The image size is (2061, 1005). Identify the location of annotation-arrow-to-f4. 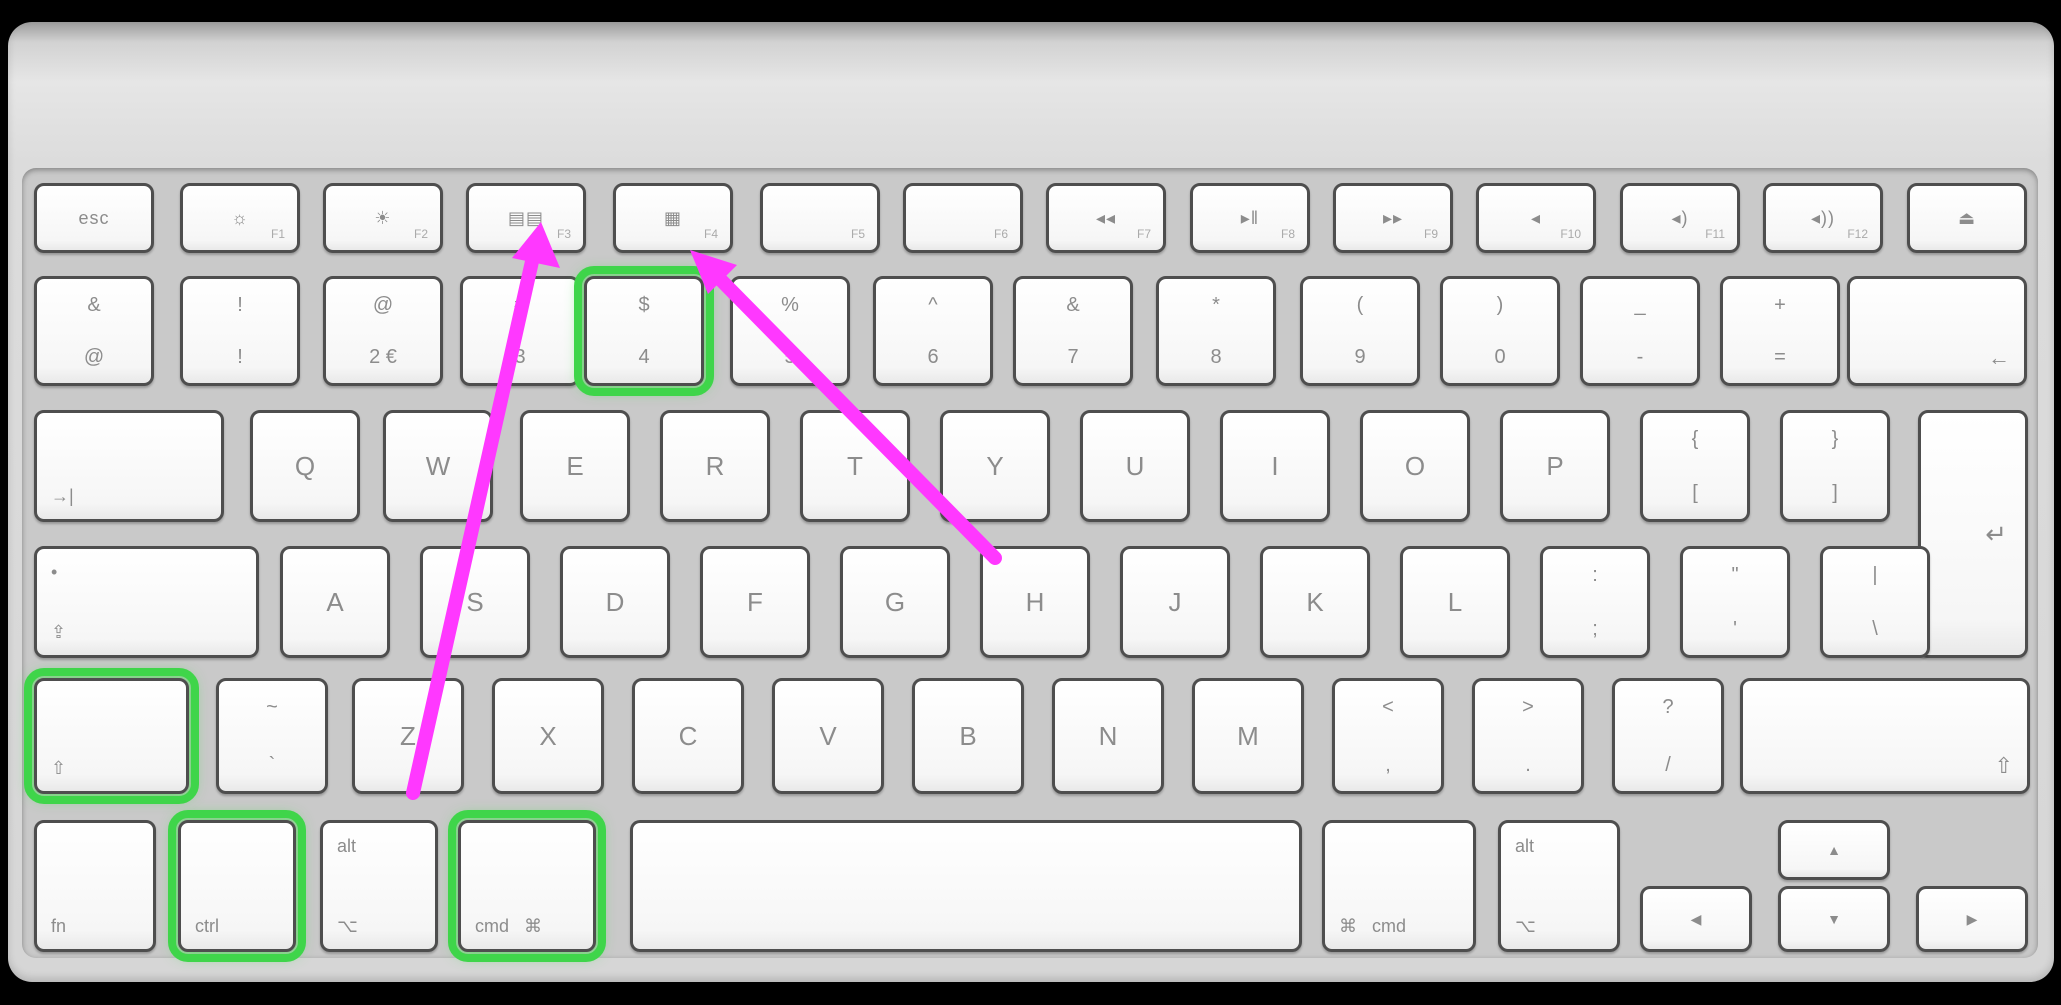
(854, 415).